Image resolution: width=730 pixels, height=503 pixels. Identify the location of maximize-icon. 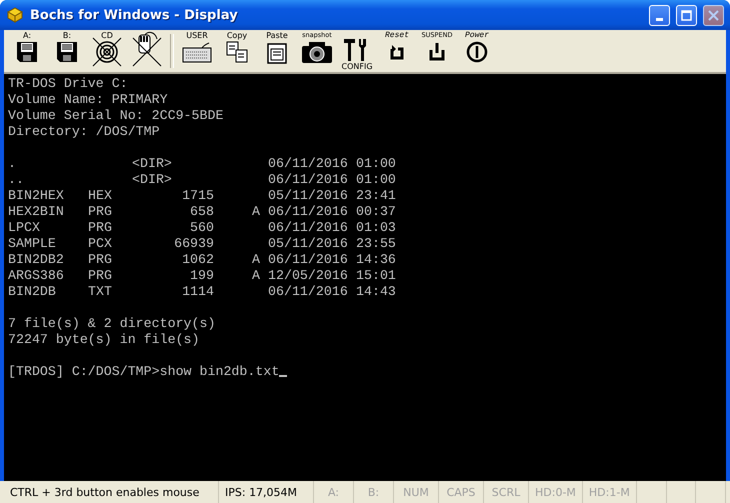
(686, 15).